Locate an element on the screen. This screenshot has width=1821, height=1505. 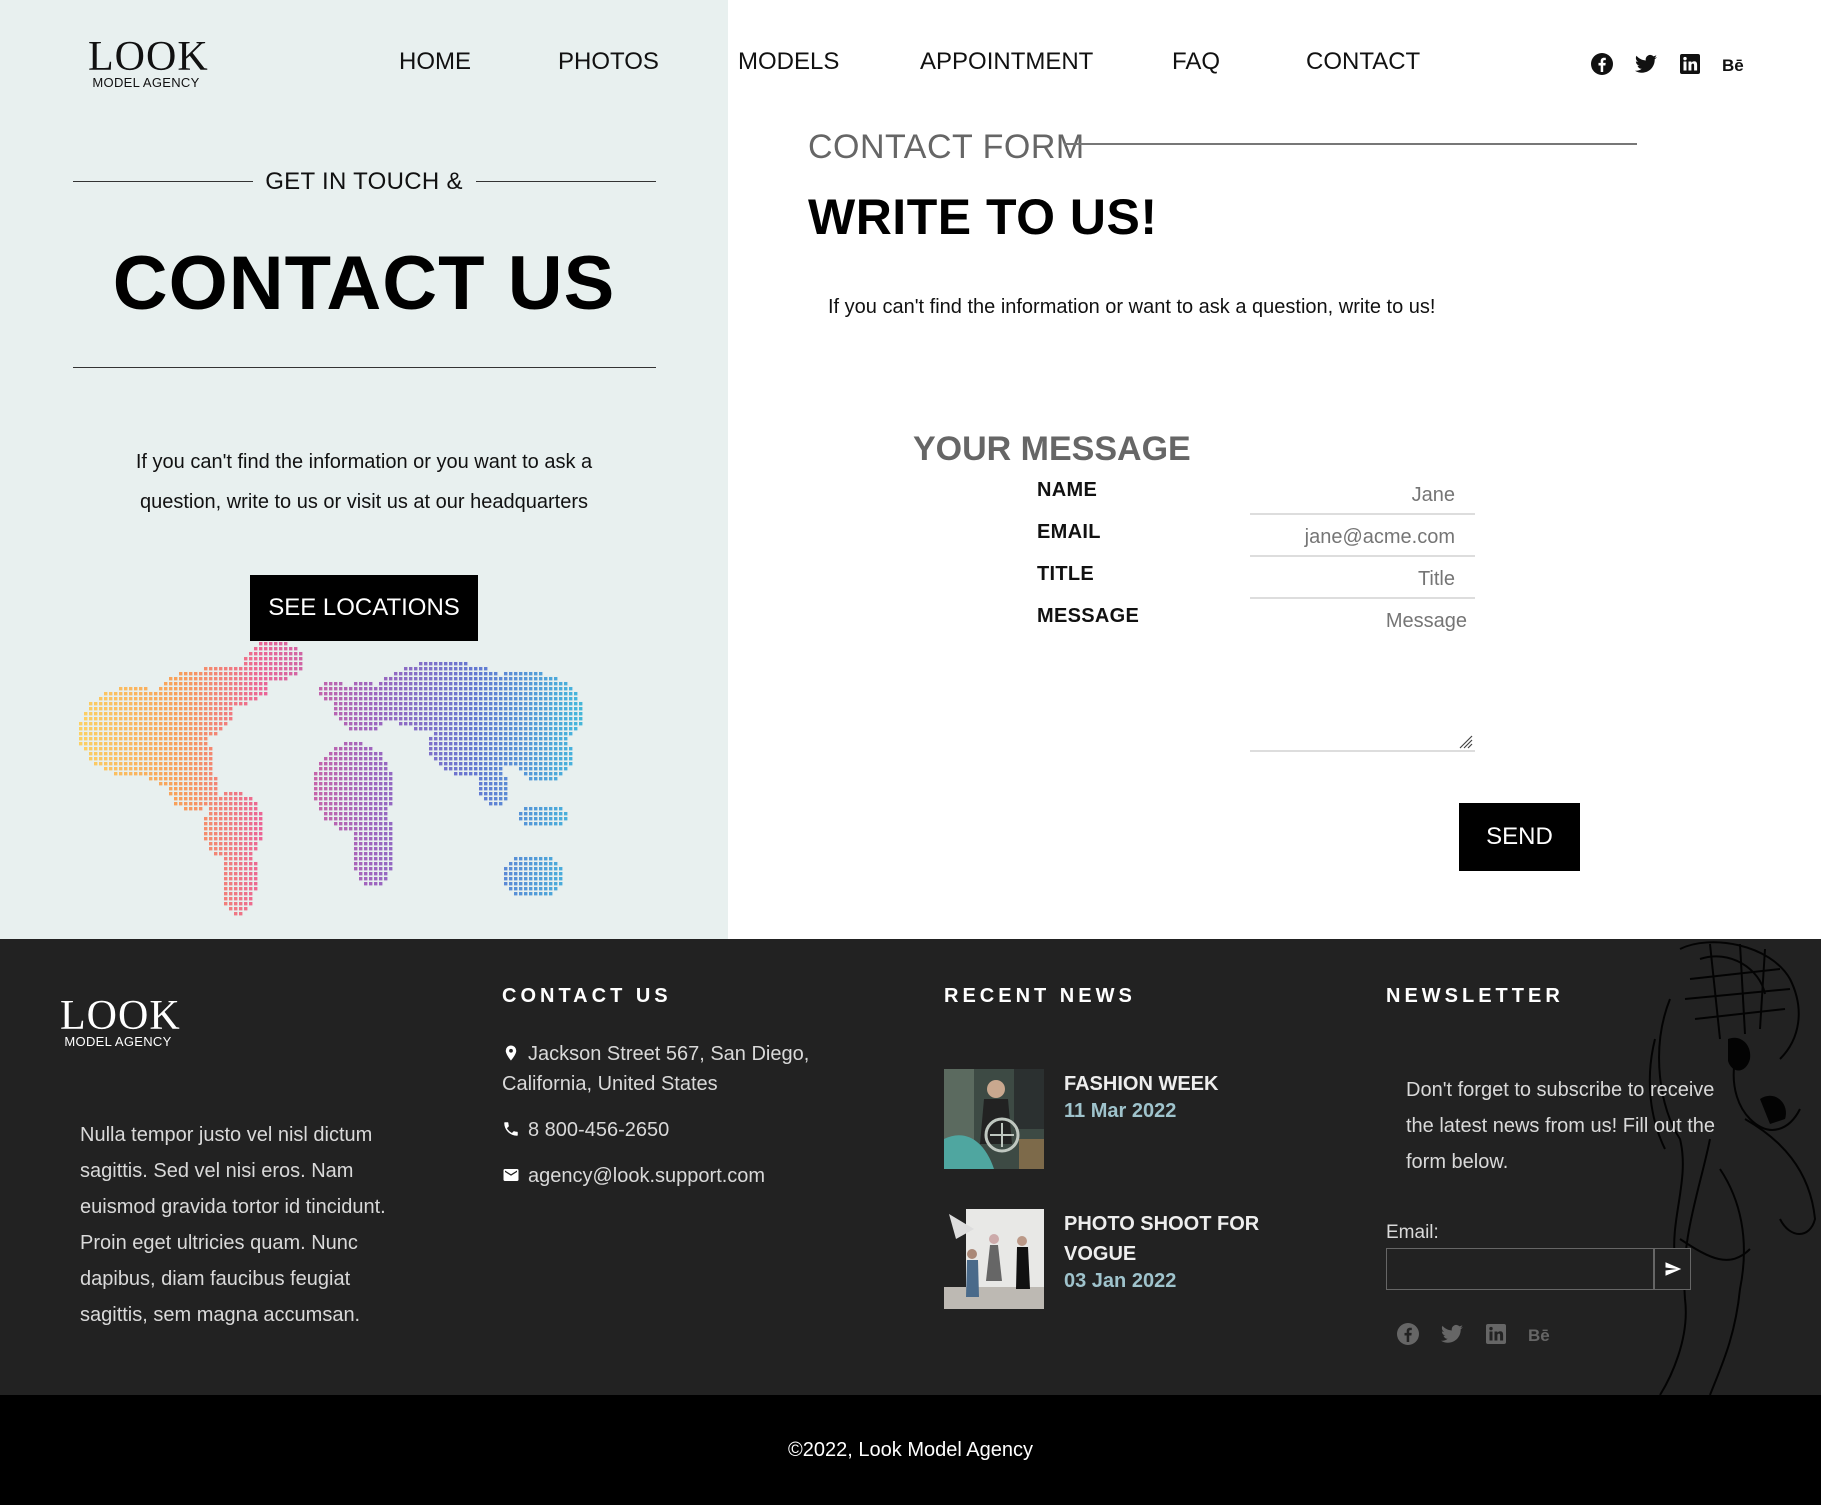
send-arrow-icon is located at coordinates (1673, 1269).